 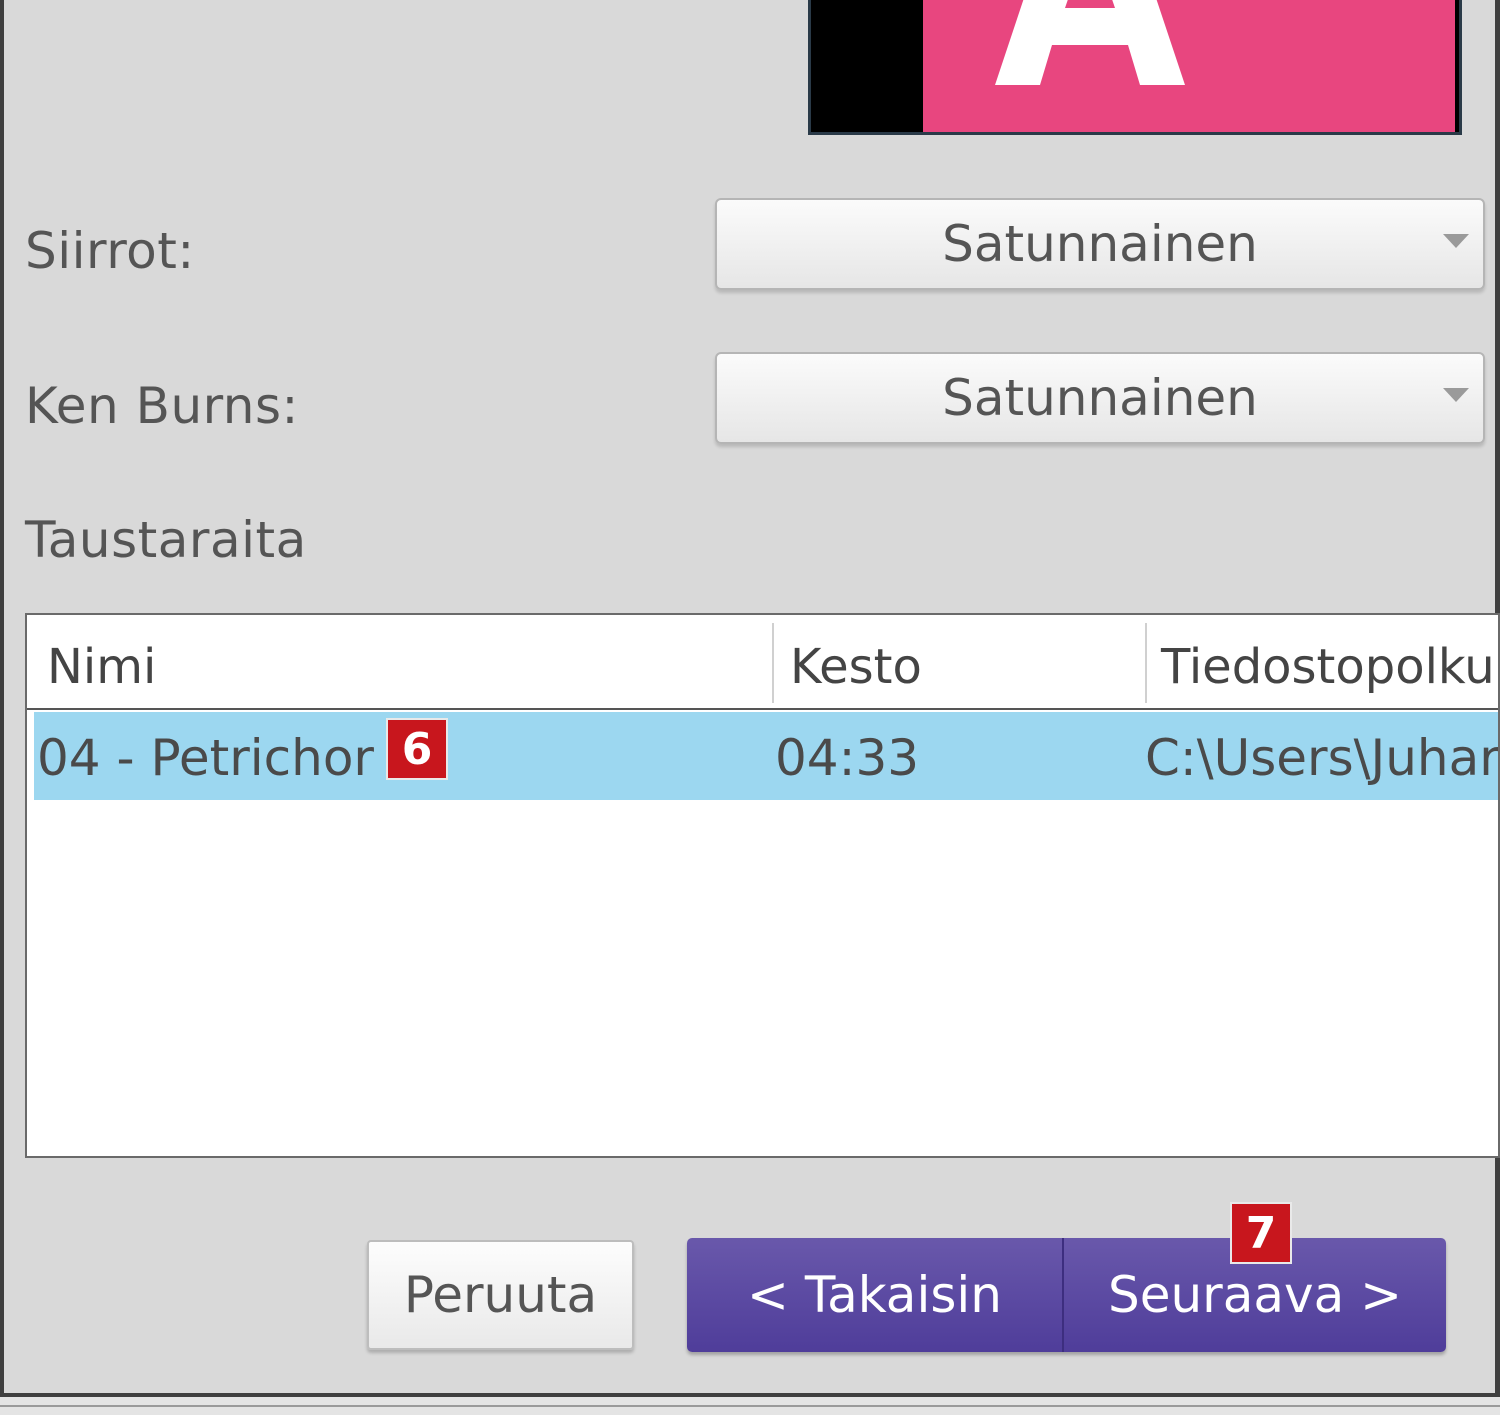 What do you see at coordinates (162, 406) in the screenshot?
I see `ken-burns-label: Ken Burns:` at bounding box center [162, 406].